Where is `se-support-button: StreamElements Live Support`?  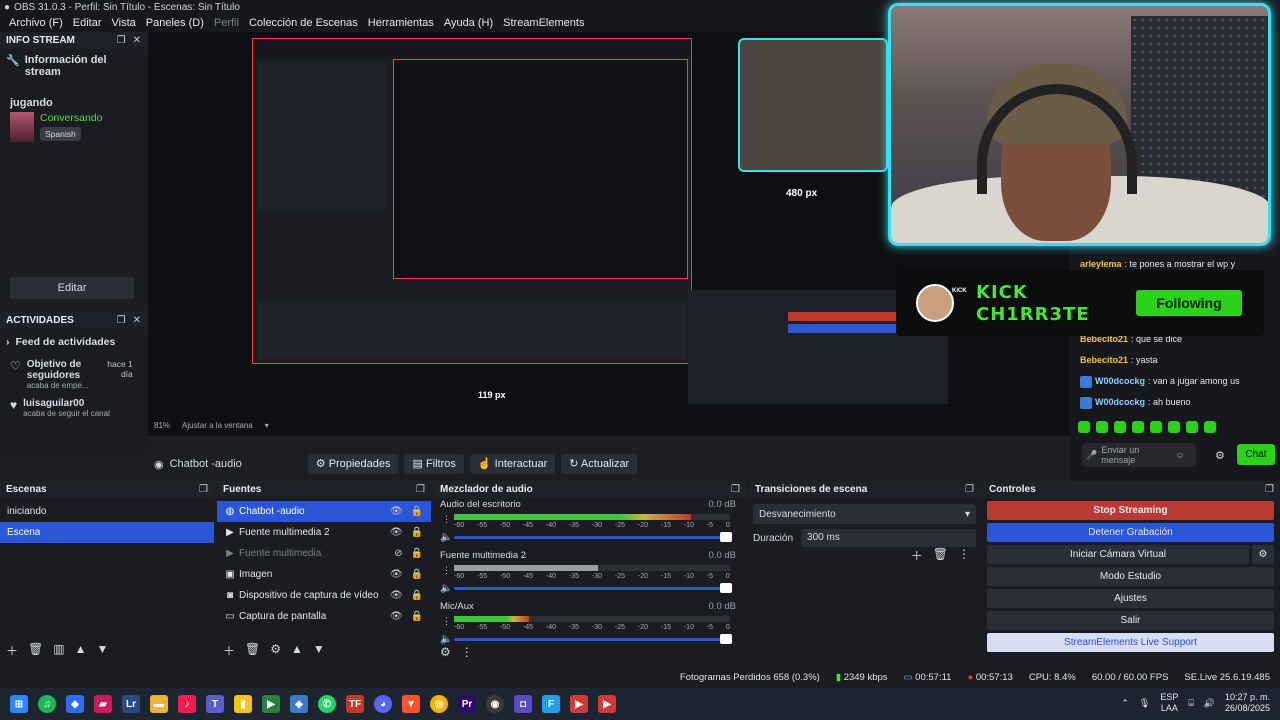 se-support-button: StreamElements Live Support is located at coordinates (1130, 642).